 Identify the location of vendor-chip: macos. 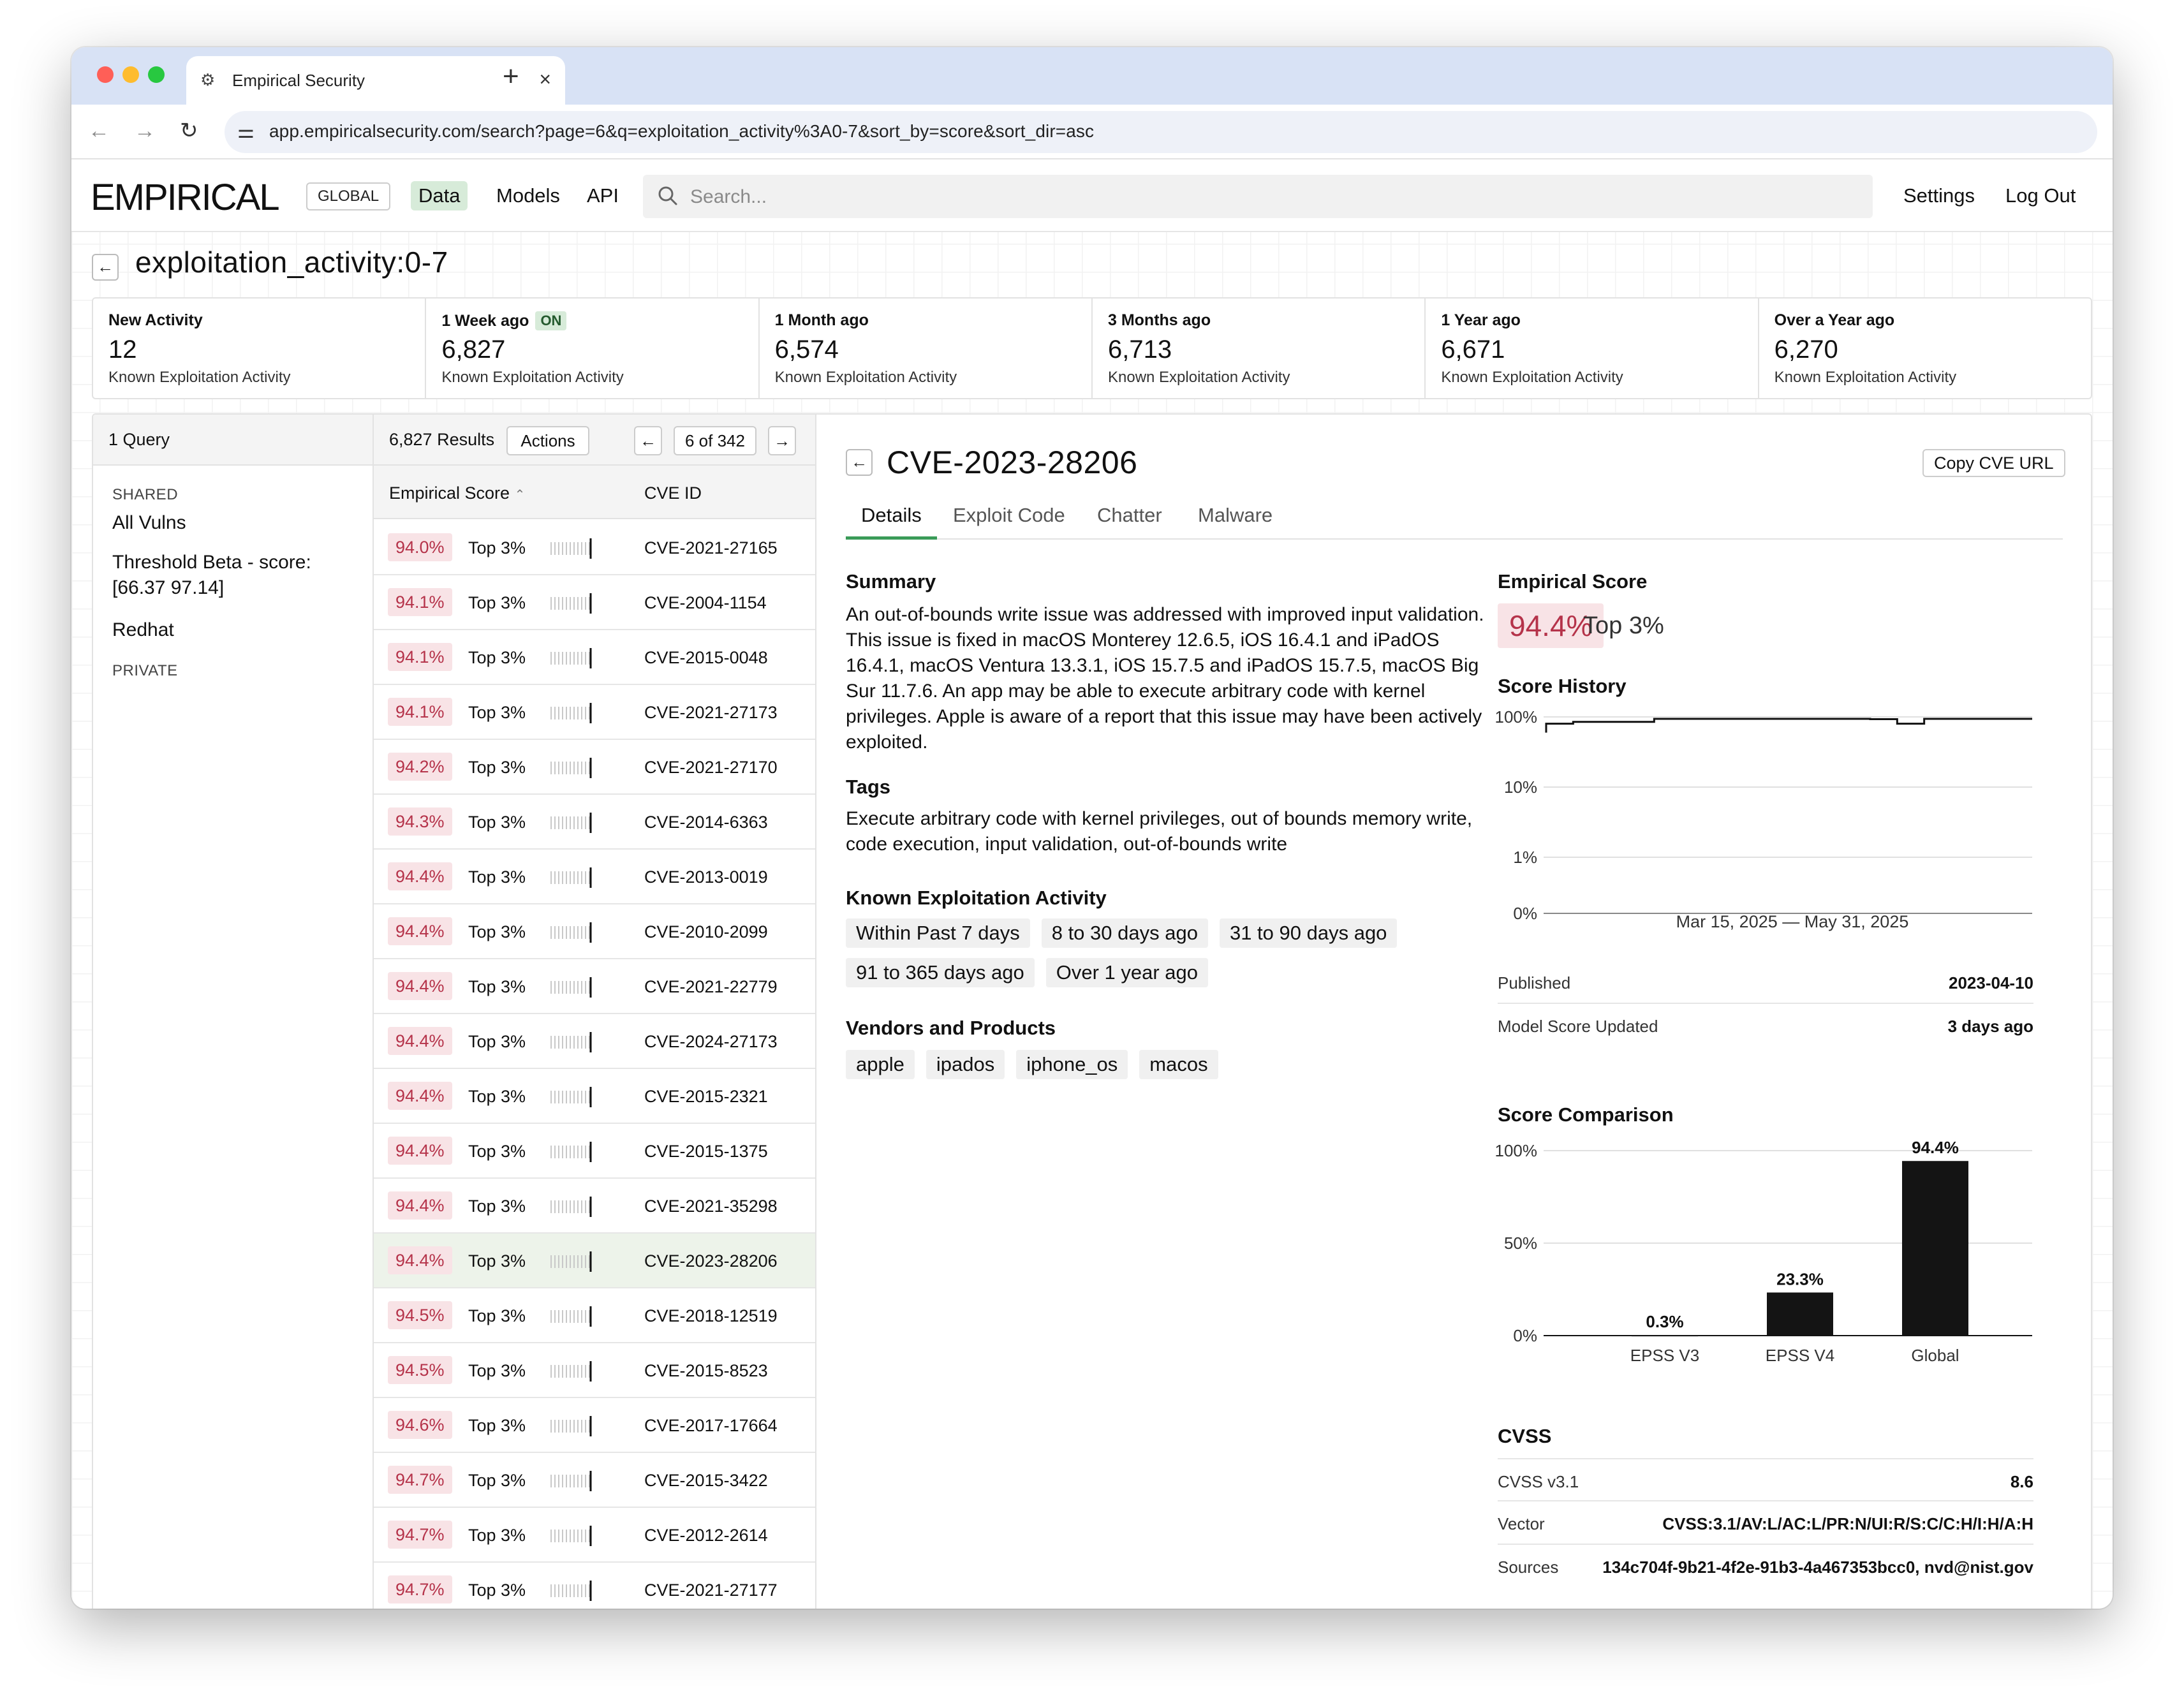
(1178, 1064).